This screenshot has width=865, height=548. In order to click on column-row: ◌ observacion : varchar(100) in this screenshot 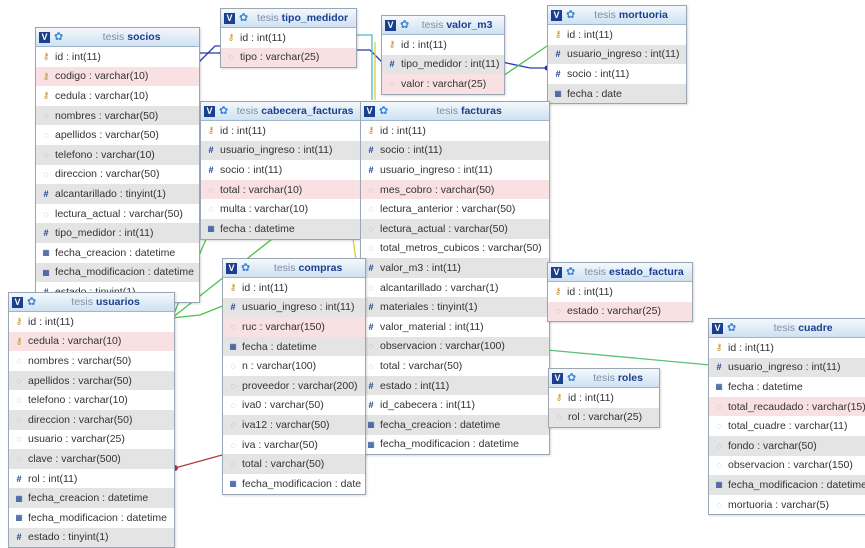, I will do `click(455, 346)`.